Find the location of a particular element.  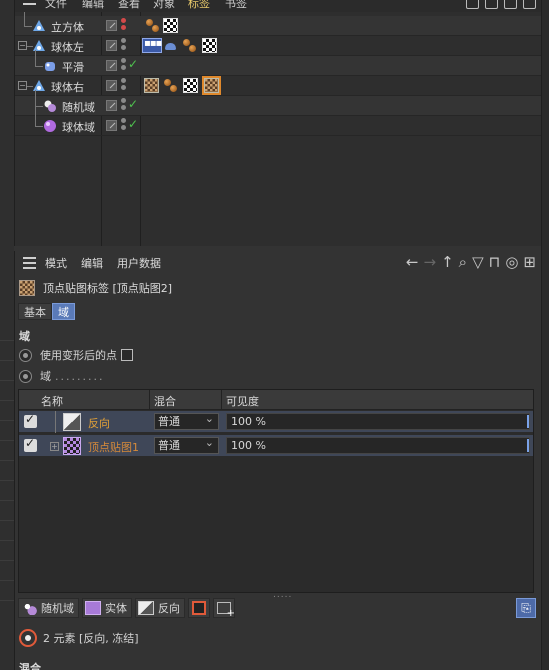

object-row-random-field: 随机域 ✓ is located at coordinates (278, 108).